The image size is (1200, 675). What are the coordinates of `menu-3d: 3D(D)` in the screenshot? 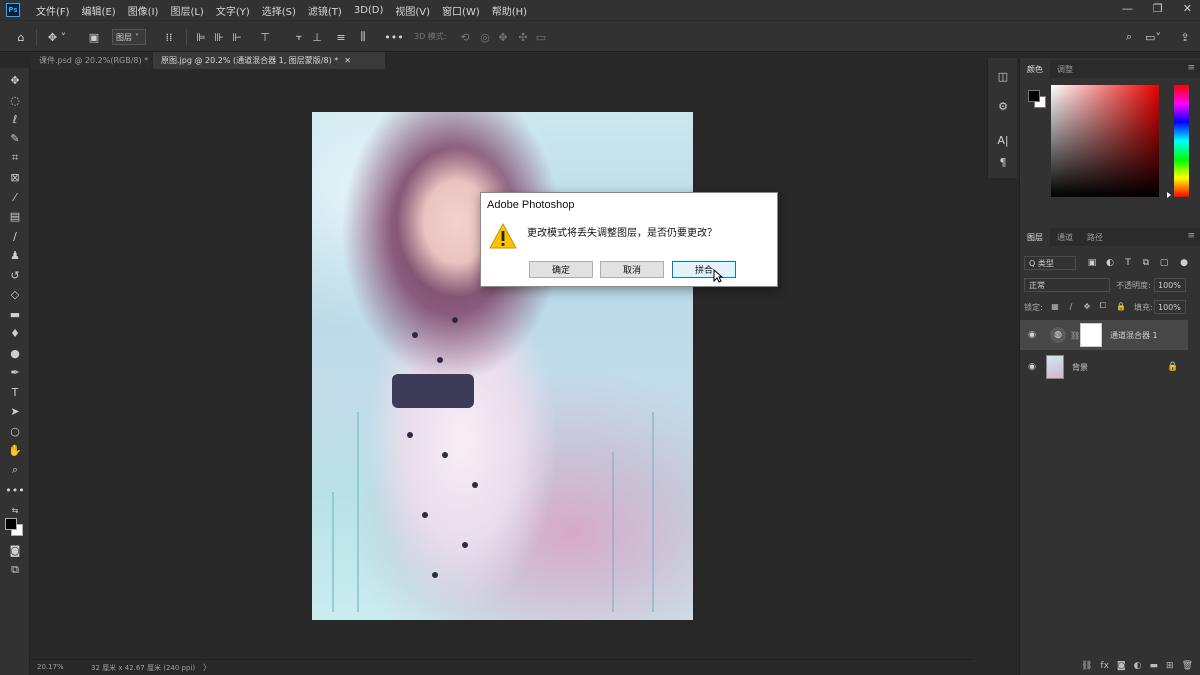 It's located at (369, 10).